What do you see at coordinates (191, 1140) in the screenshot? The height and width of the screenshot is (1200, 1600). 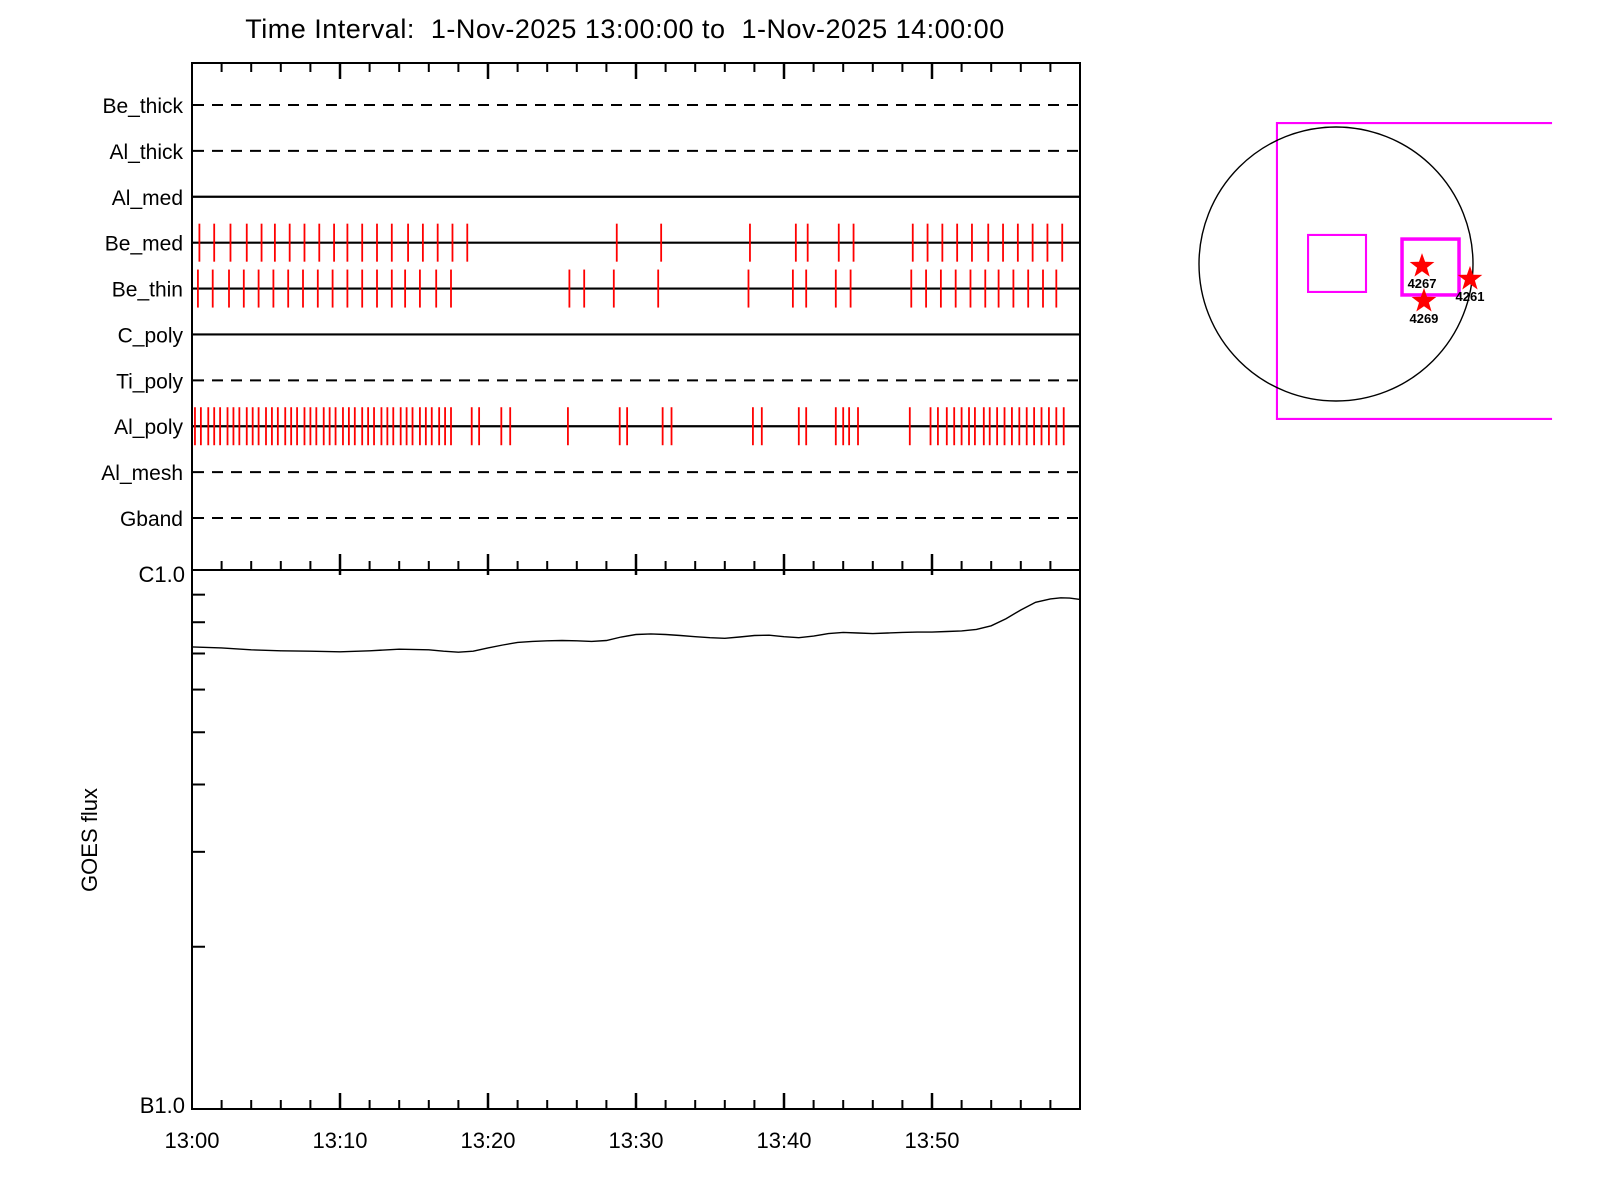 I see `x-axis-label: 13:00` at bounding box center [191, 1140].